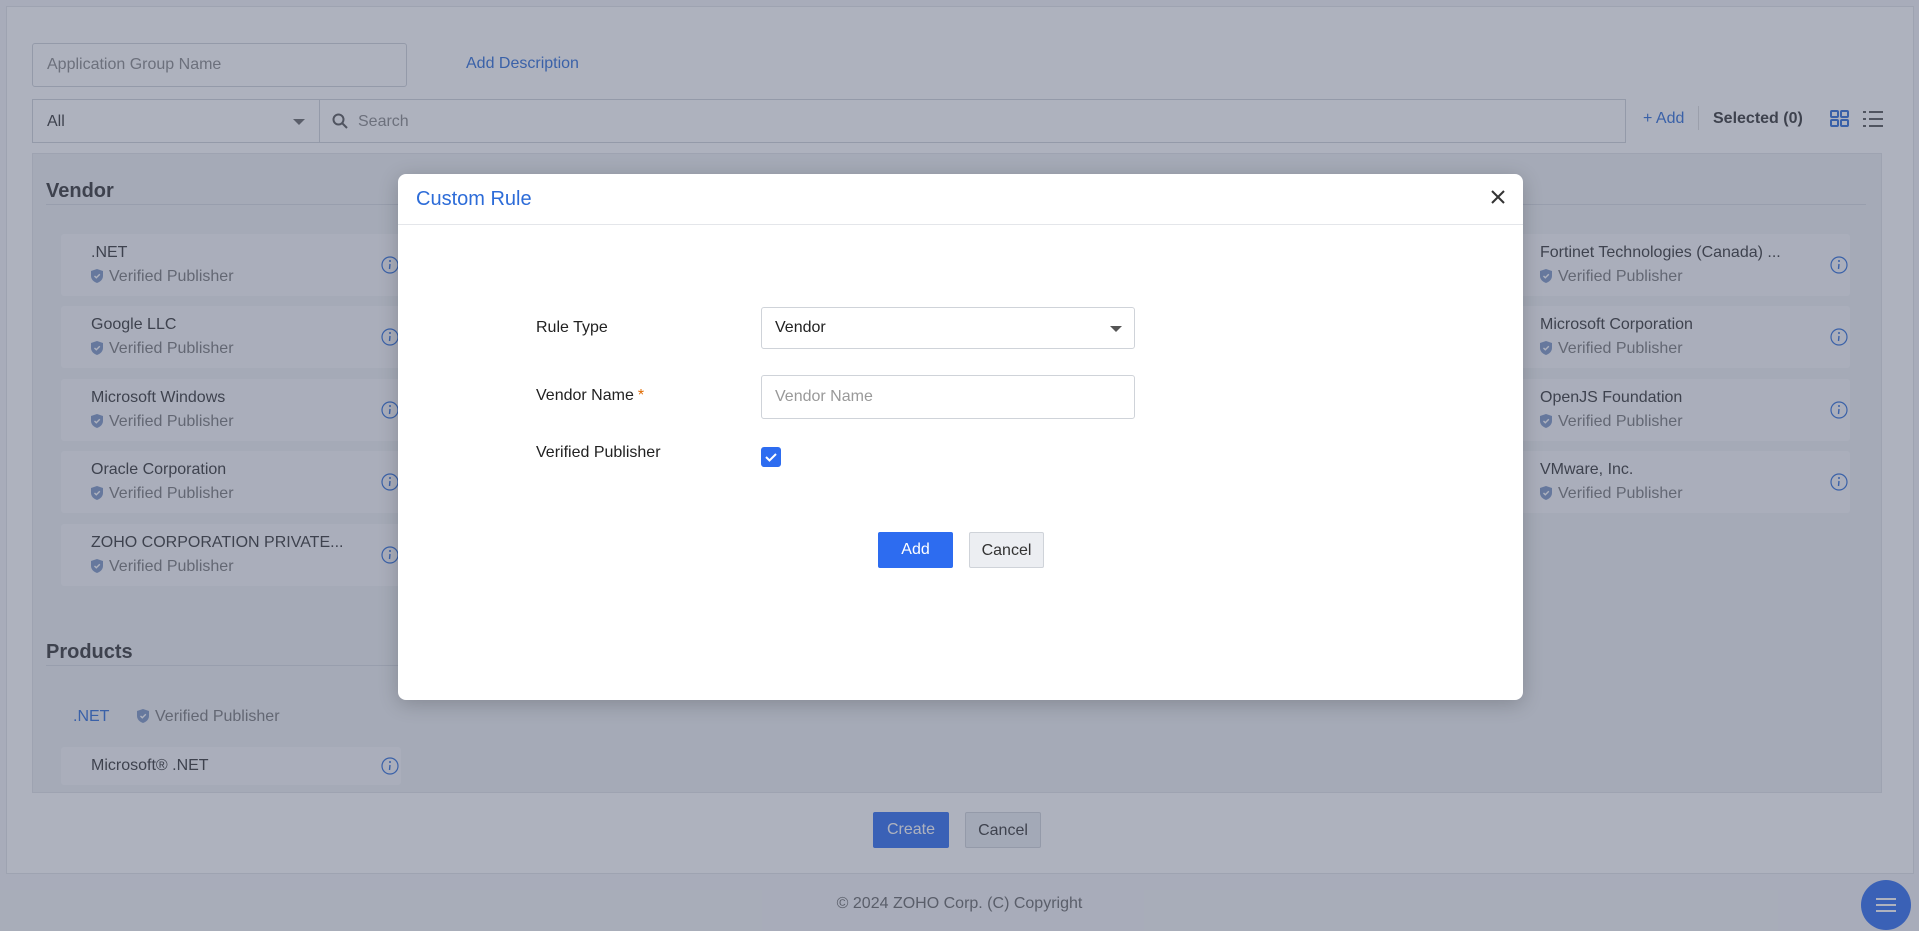  I want to click on required-marker: *, so click(641, 395).